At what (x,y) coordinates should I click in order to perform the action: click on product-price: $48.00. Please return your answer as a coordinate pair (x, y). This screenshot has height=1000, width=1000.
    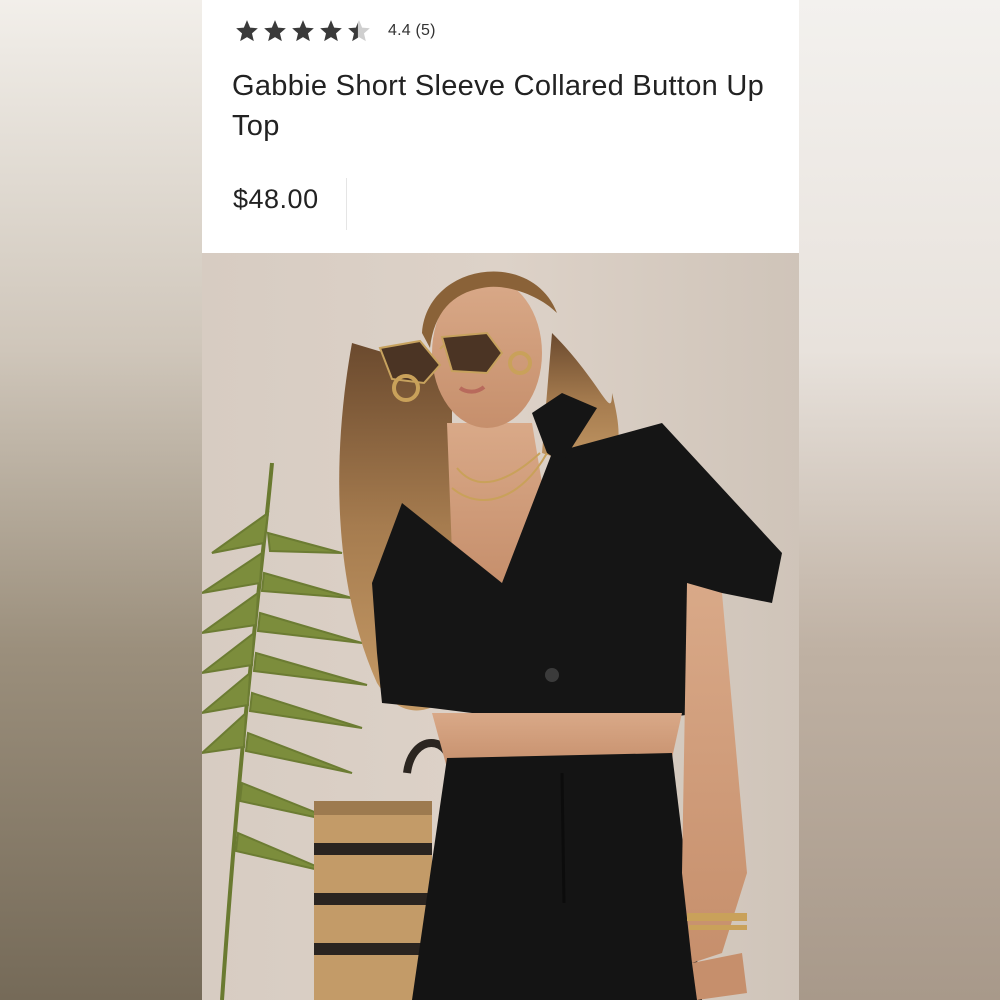
    Looking at the image, I should click on (276, 199).